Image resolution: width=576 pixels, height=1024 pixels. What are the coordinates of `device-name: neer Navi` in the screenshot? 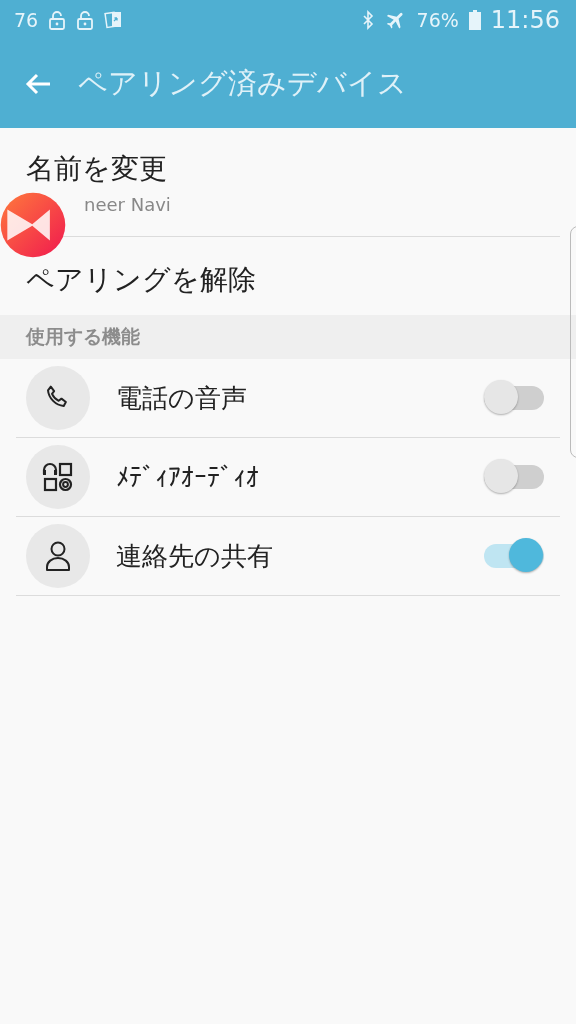 It's located at (127, 204).